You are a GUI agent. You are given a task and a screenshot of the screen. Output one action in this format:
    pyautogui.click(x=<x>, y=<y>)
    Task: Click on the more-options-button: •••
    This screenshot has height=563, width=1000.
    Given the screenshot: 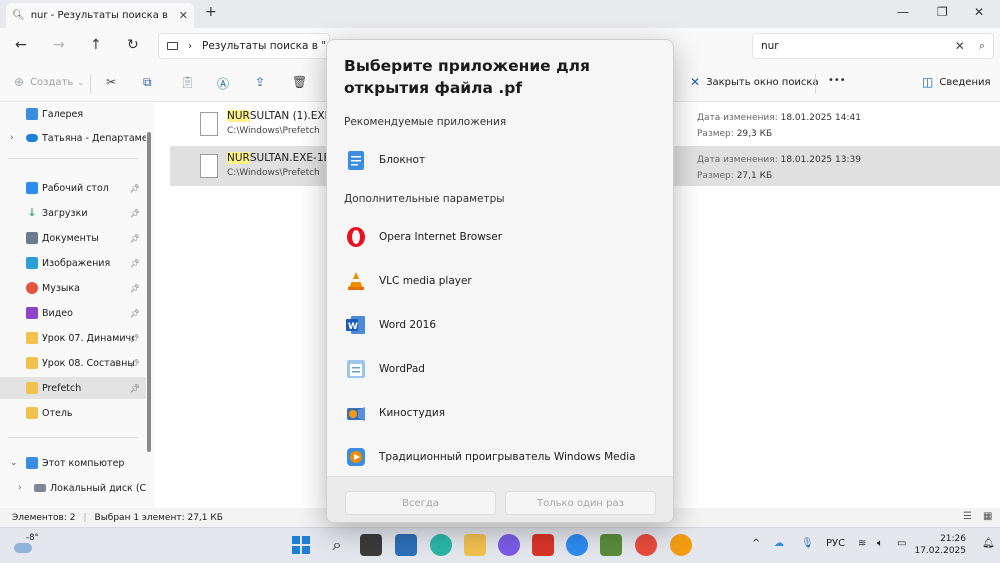 What is the action you would take?
    pyautogui.click(x=837, y=80)
    